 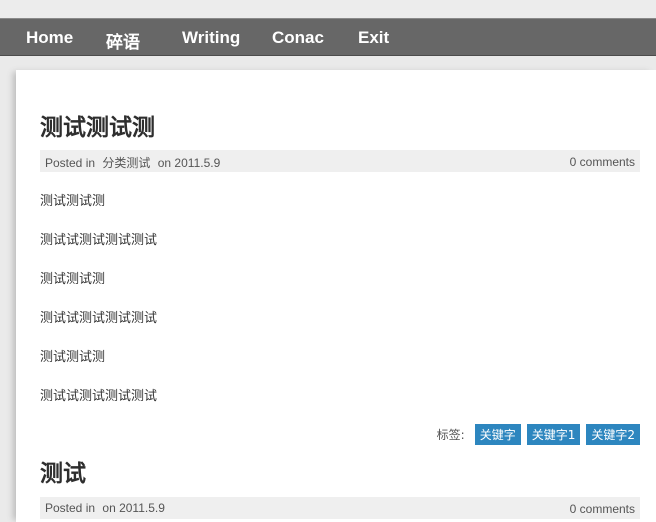 I want to click on nav-item-conac: Conac, so click(x=298, y=38).